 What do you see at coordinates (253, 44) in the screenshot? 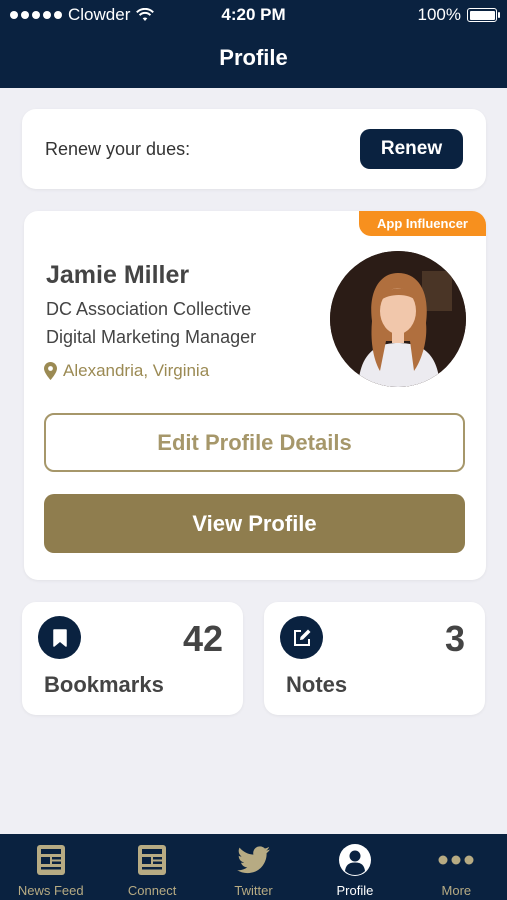
I see `top-header: Clowder 4:20 PM 100% Profile` at bounding box center [253, 44].